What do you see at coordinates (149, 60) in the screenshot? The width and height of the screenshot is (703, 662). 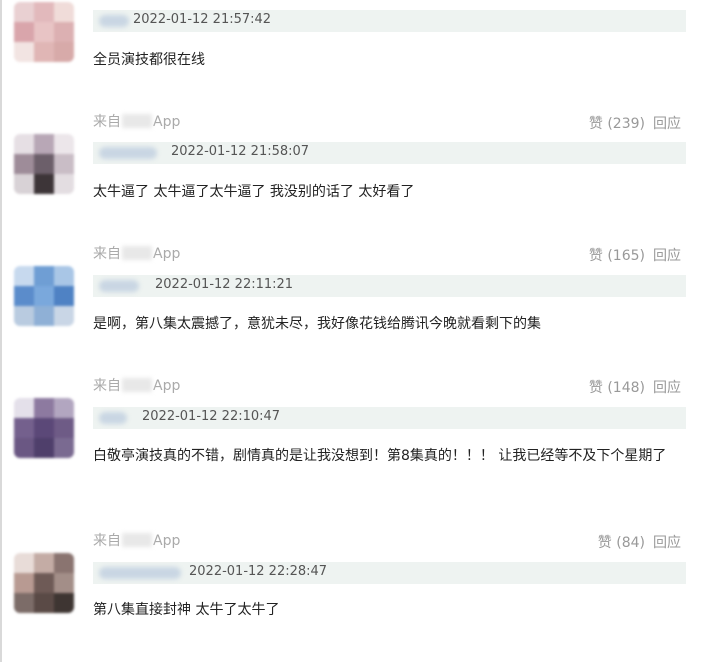 I see `comment-text: 全员演技都很在线` at bounding box center [149, 60].